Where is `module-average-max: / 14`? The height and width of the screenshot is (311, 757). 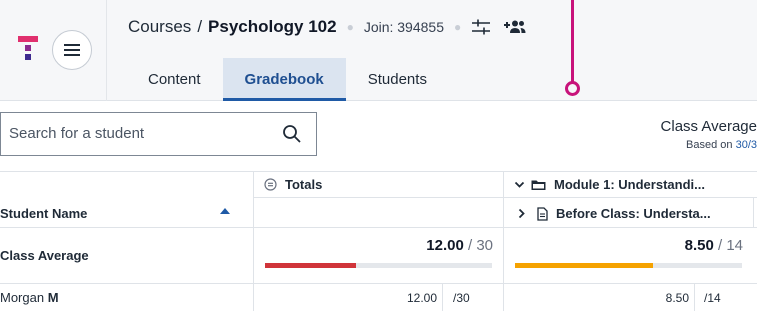 module-average-max: / 14 is located at coordinates (728, 245).